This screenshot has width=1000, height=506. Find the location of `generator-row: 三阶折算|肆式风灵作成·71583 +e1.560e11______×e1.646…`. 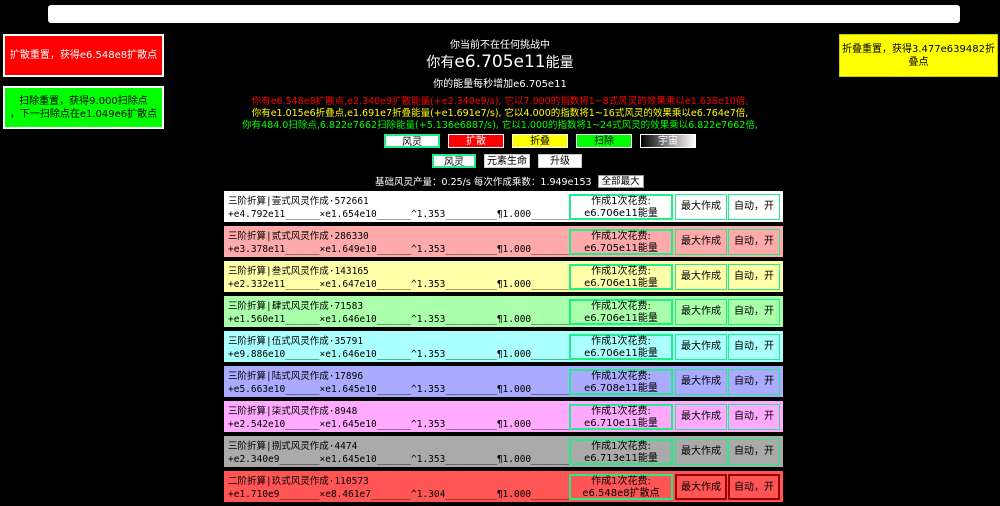

generator-row: 三阶折算|肆式风灵作成·71583 +e1.560e11______×e1.646… is located at coordinates (503, 311).